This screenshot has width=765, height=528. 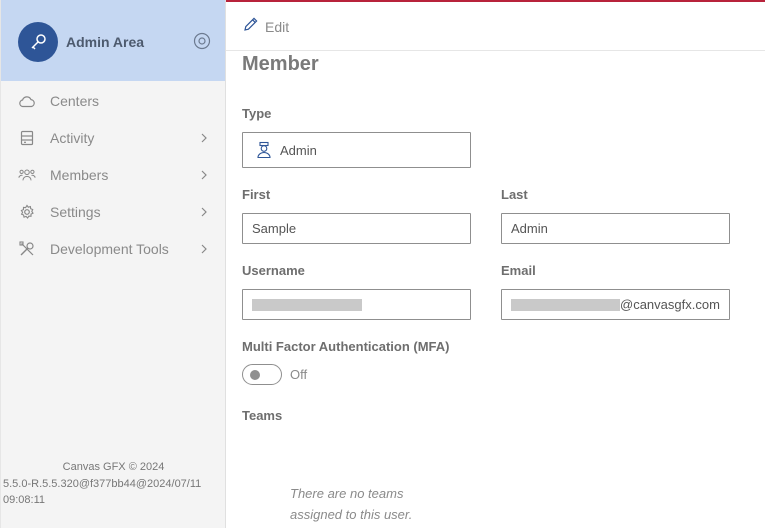 I want to click on sidebar-title: Admin Area, so click(x=105, y=42).